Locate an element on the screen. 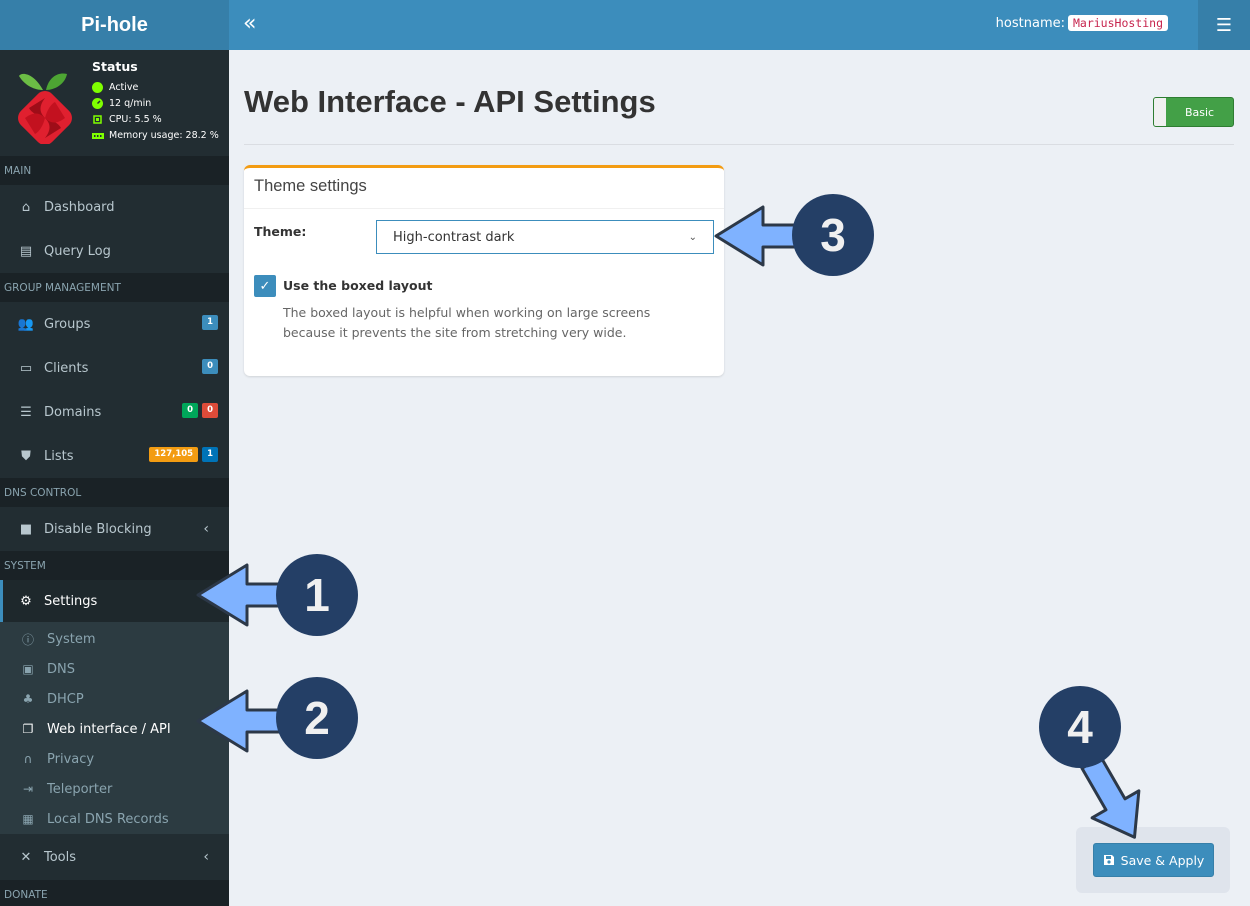 The image size is (1250, 906). sidebar-item-label: Settings is located at coordinates (71, 601).